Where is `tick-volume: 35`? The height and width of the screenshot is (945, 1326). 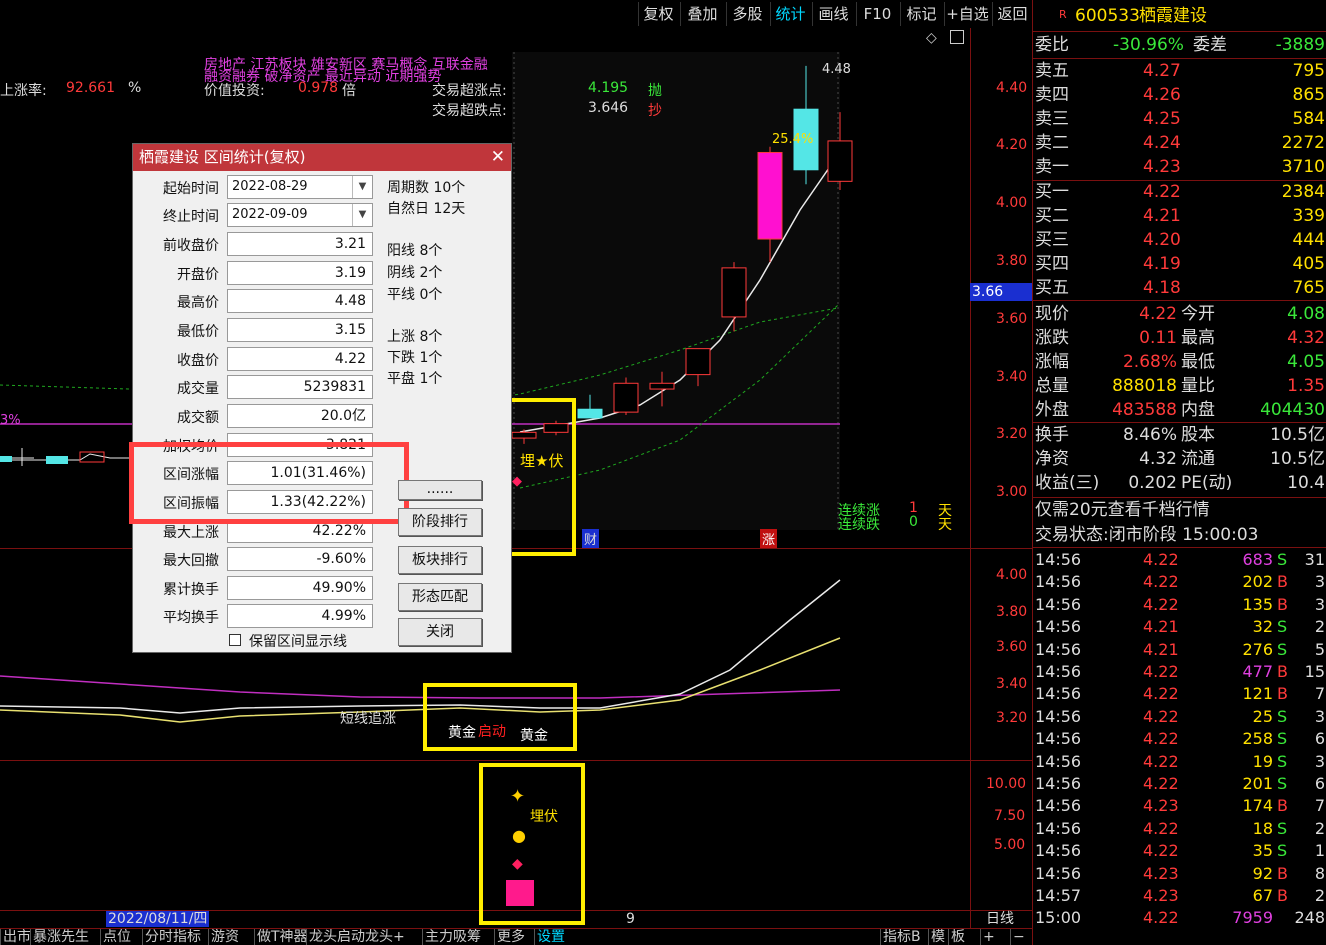 tick-volume: 35 is located at coordinates (1262, 851).